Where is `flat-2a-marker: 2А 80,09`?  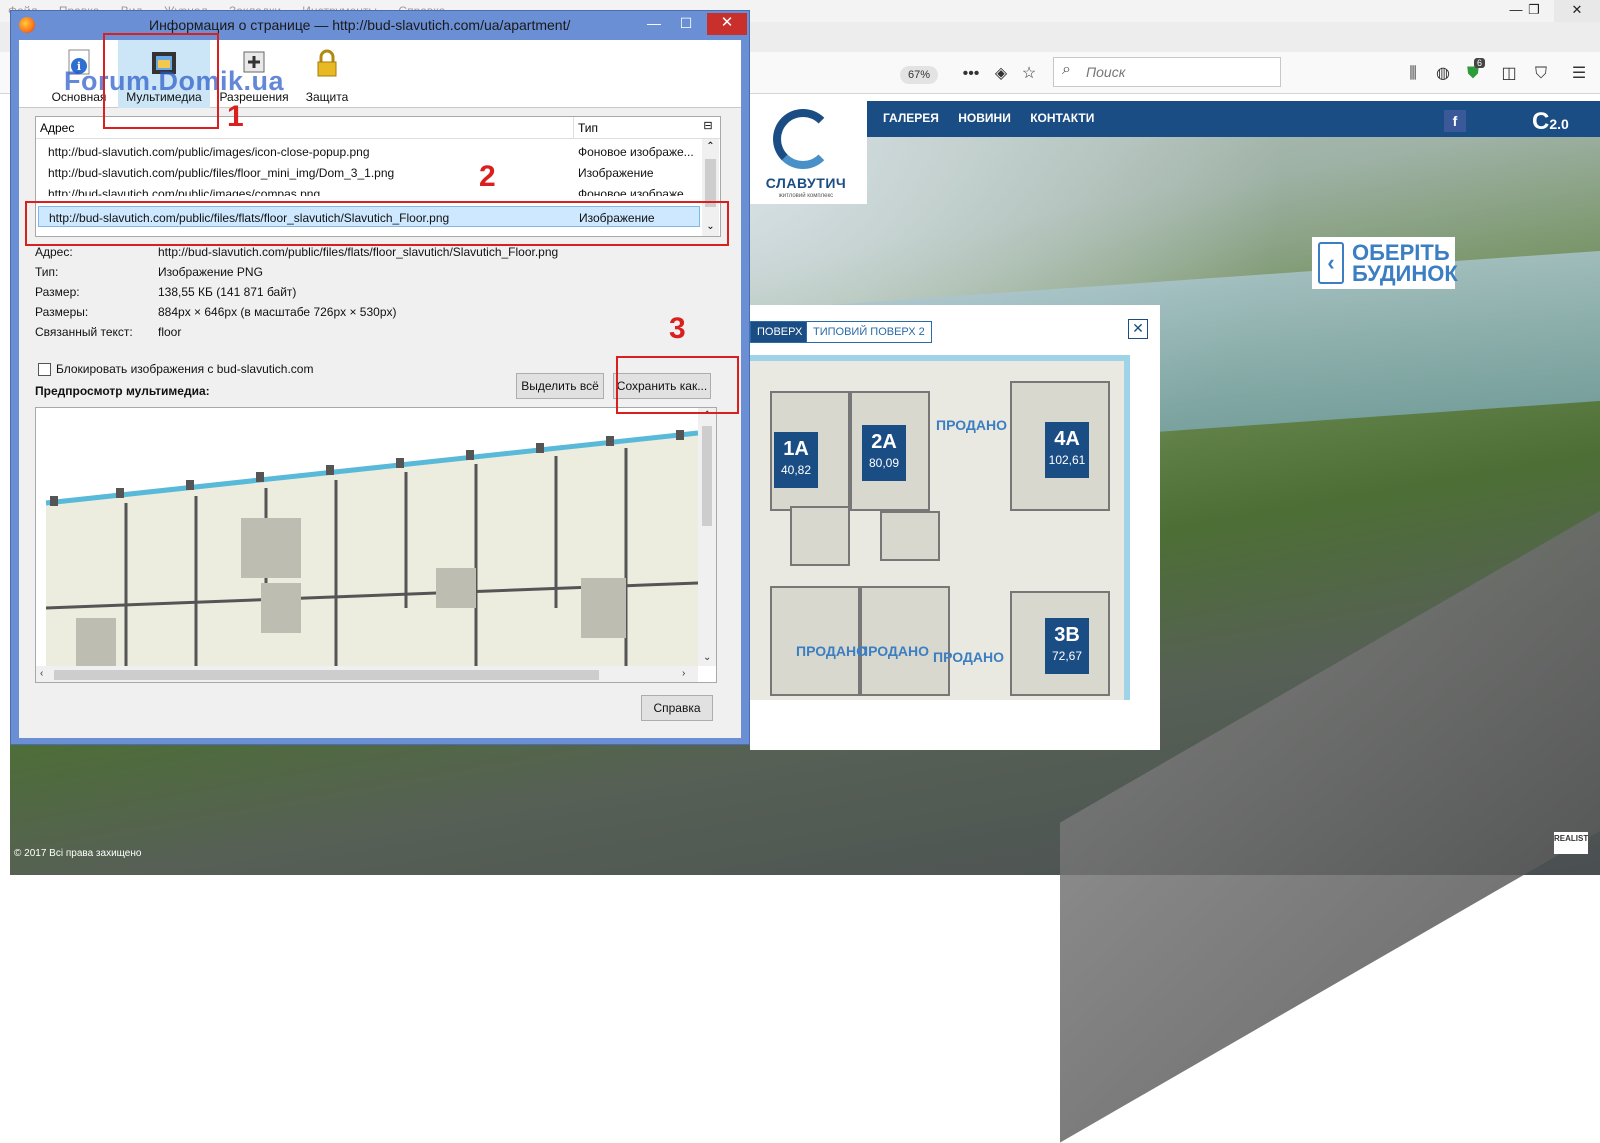 flat-2a-marker: 2А 80,09 is located at coordinates (884, 453).